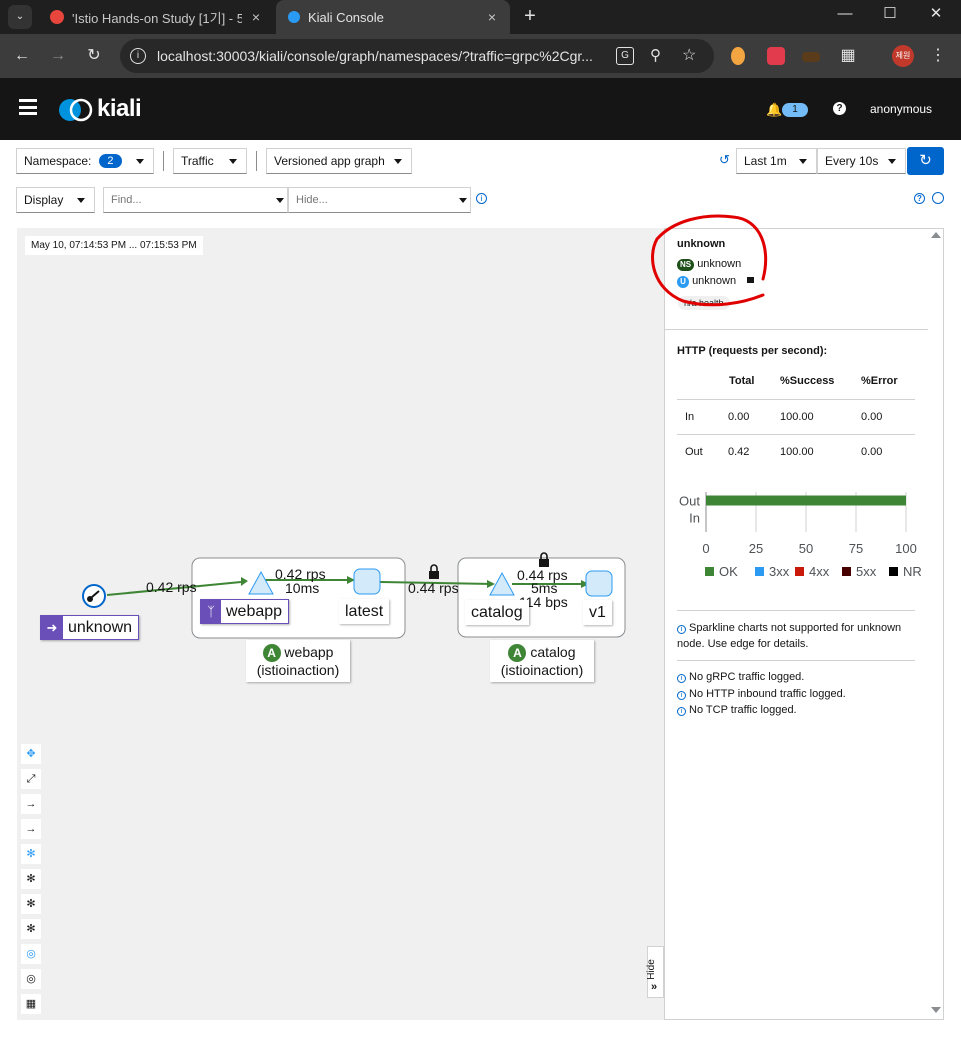 The image size is (961, 1051). Describe the element at coordinates (298, 661) in the screenshot. I see `webapp-app-box-label: A webapp (istioinaction)` at that location.